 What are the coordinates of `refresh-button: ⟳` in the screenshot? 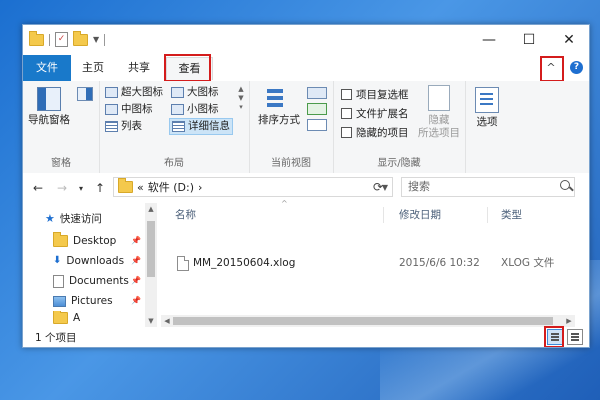 It's located at (378, 187).